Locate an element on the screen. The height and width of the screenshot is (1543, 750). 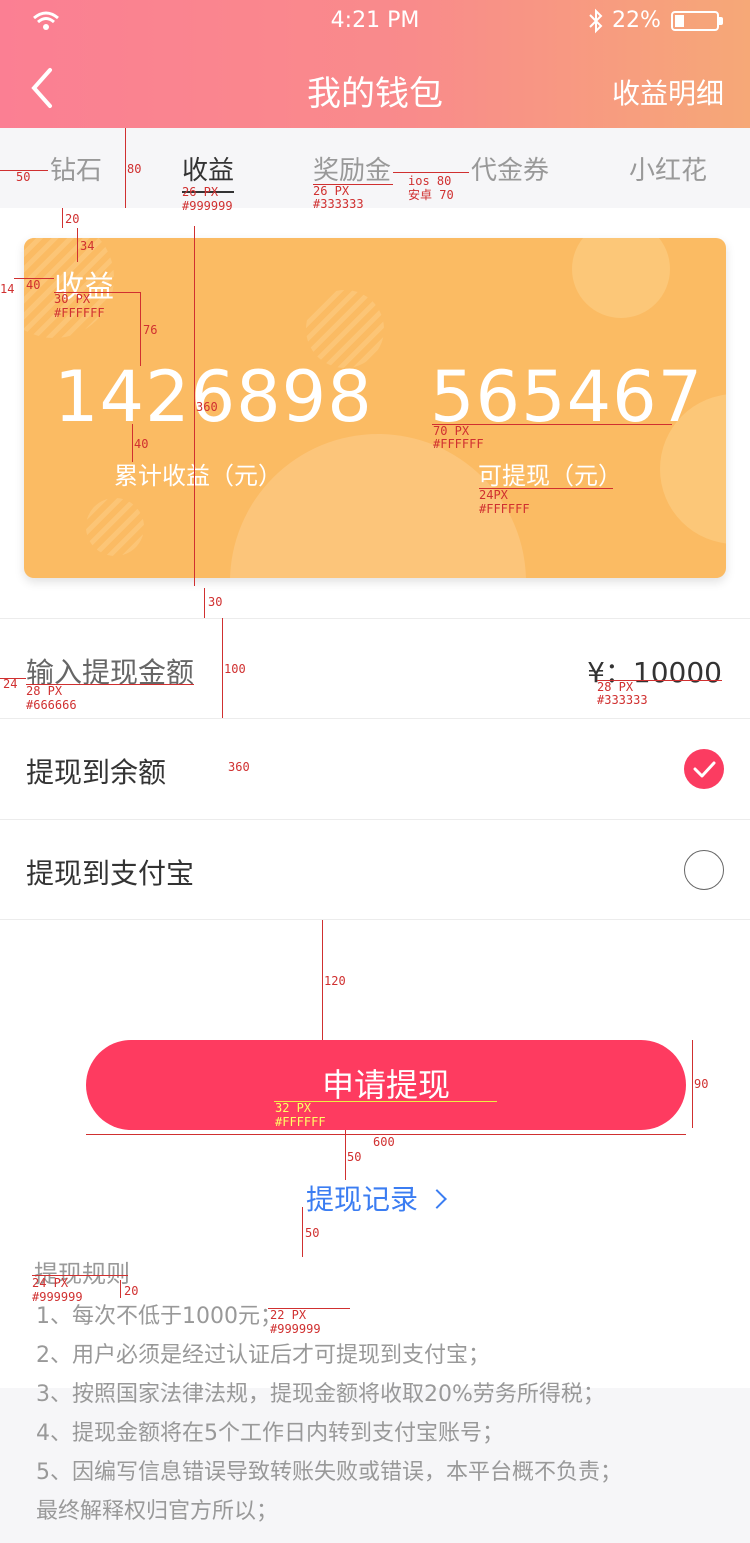
chevron-right-icon is located at coordinates (437, 1199).